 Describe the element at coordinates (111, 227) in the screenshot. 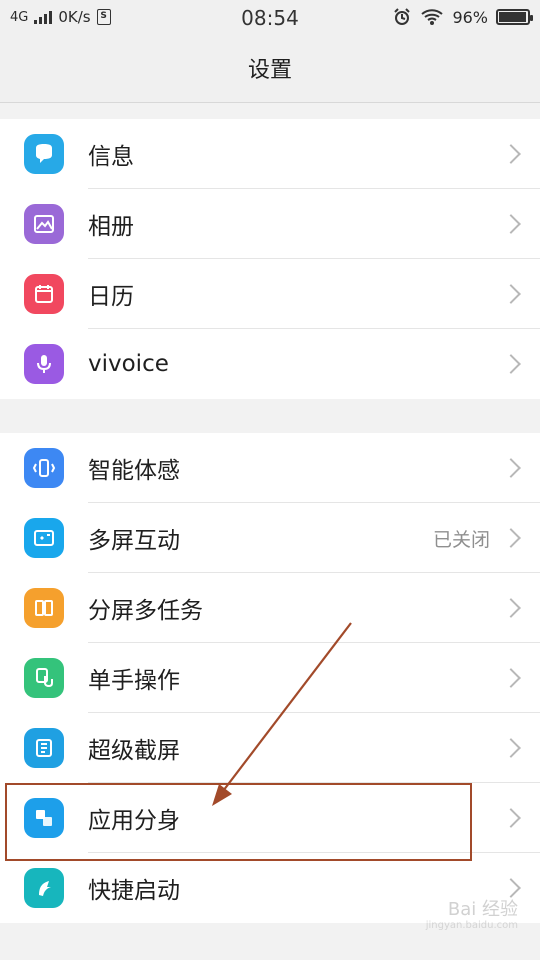

I see `settings-row-label: 相册` at that location.